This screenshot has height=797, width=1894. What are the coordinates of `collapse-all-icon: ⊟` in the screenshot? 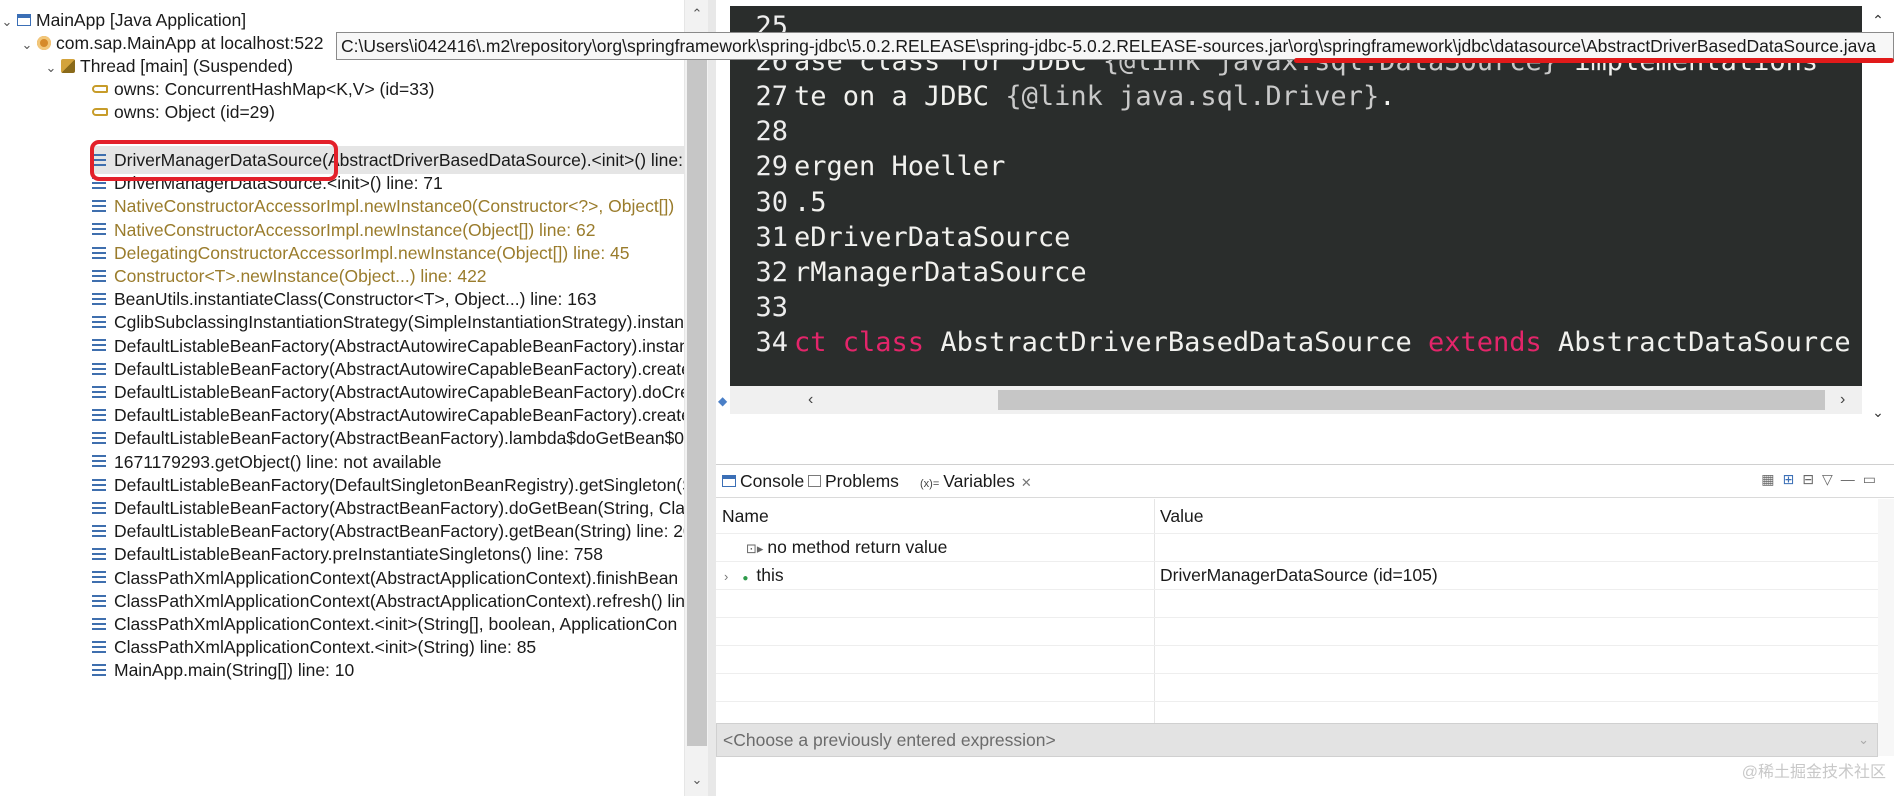 It's located at (1812, 479).